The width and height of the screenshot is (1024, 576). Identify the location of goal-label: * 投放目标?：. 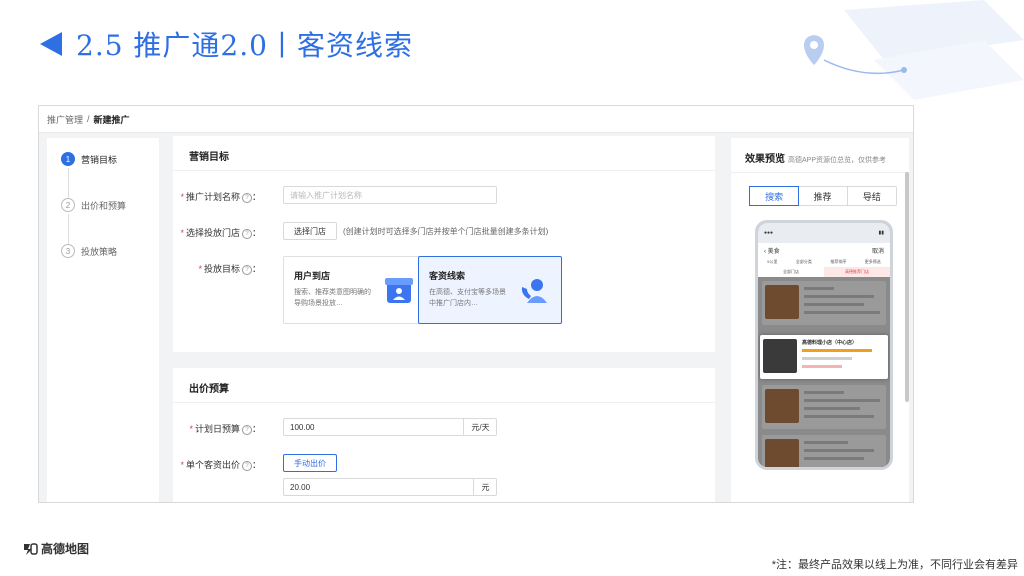
(229, 269).